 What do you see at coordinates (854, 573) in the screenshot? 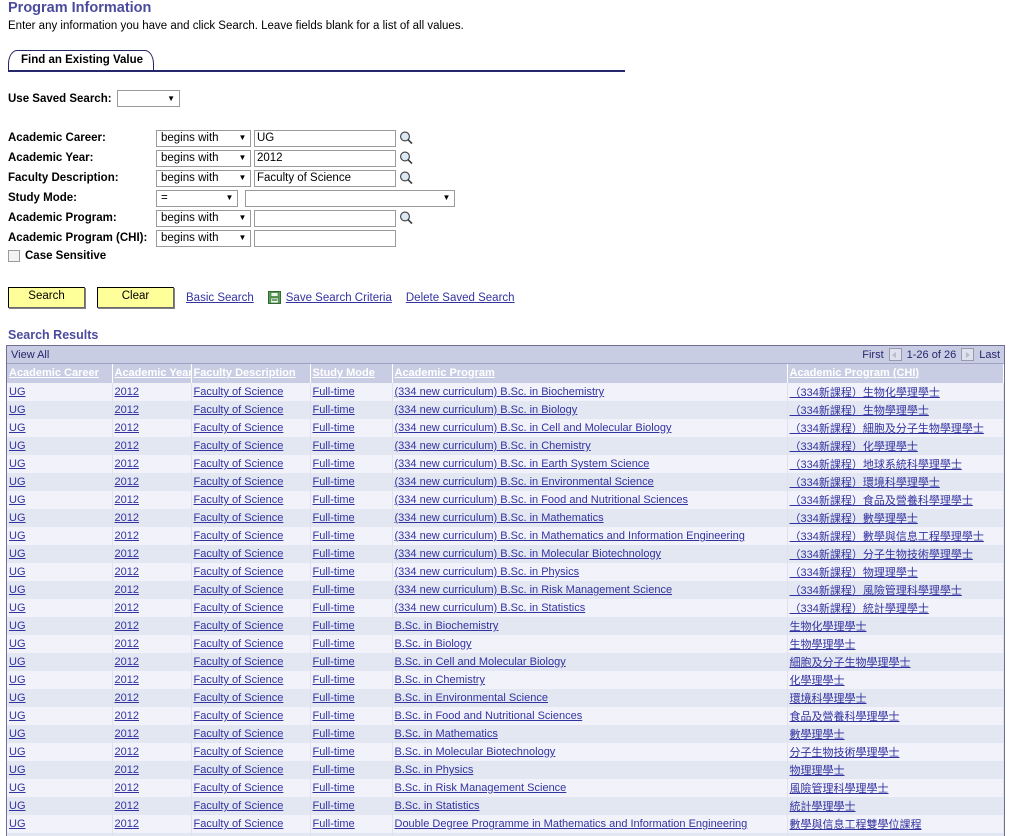
I see `cell-academic-program-chi-link: （334新課程）物理理學士` at bounding box center [854, 573].